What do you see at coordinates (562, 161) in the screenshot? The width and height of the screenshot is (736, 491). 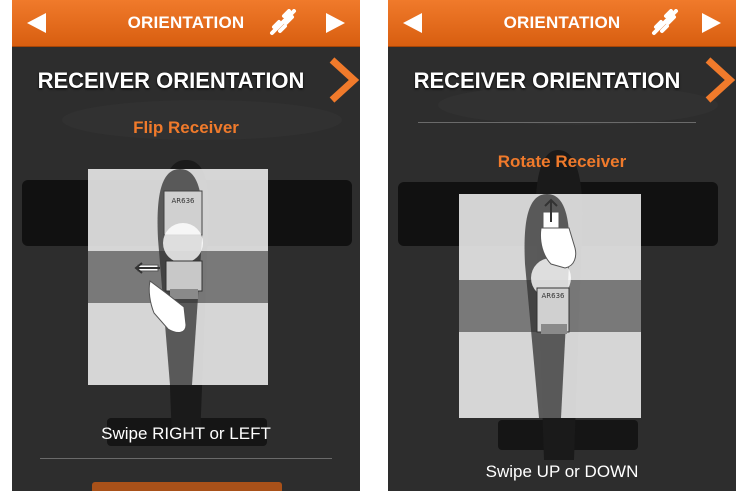 I see `rotate-receiver-label: Rotate Receiver` at bounding box center [562, 161].